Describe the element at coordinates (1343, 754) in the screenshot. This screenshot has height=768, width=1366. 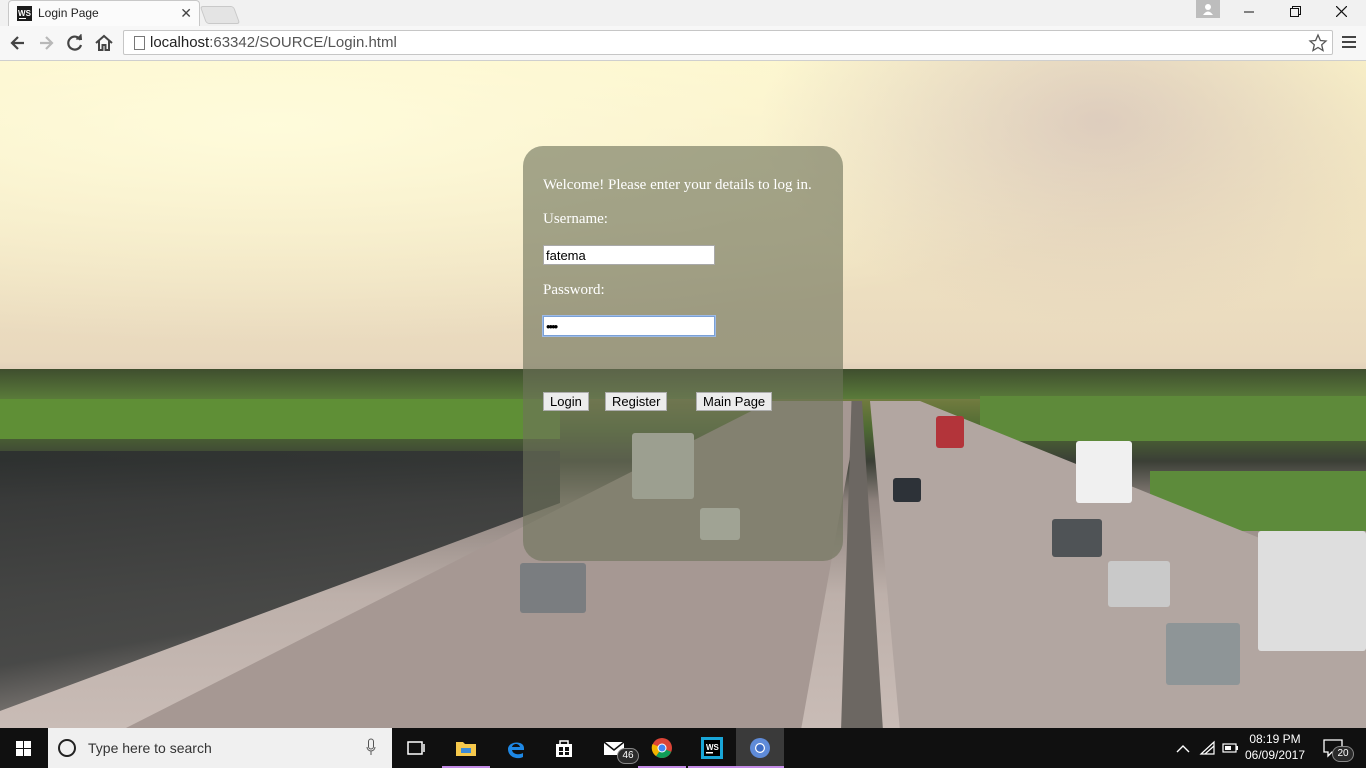
I see `notification-badge: 20` at that location.